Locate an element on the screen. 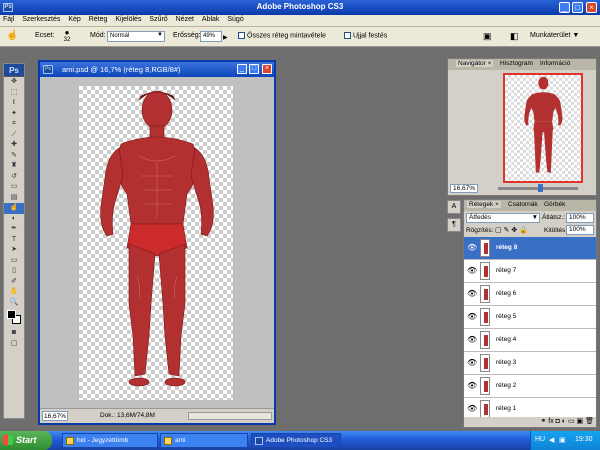 The image size is (600, 450). volume-icon: ◀ is located at coordinates (551, 440).